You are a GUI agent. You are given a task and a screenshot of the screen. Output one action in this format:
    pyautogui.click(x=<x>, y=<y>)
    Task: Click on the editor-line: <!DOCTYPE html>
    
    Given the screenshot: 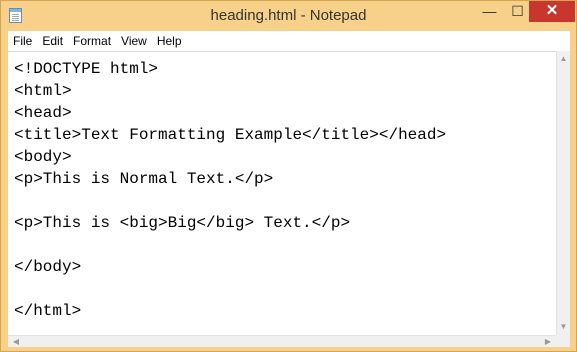 What is the action you would take?
    pyautogui.click(x=86, y=69)
    